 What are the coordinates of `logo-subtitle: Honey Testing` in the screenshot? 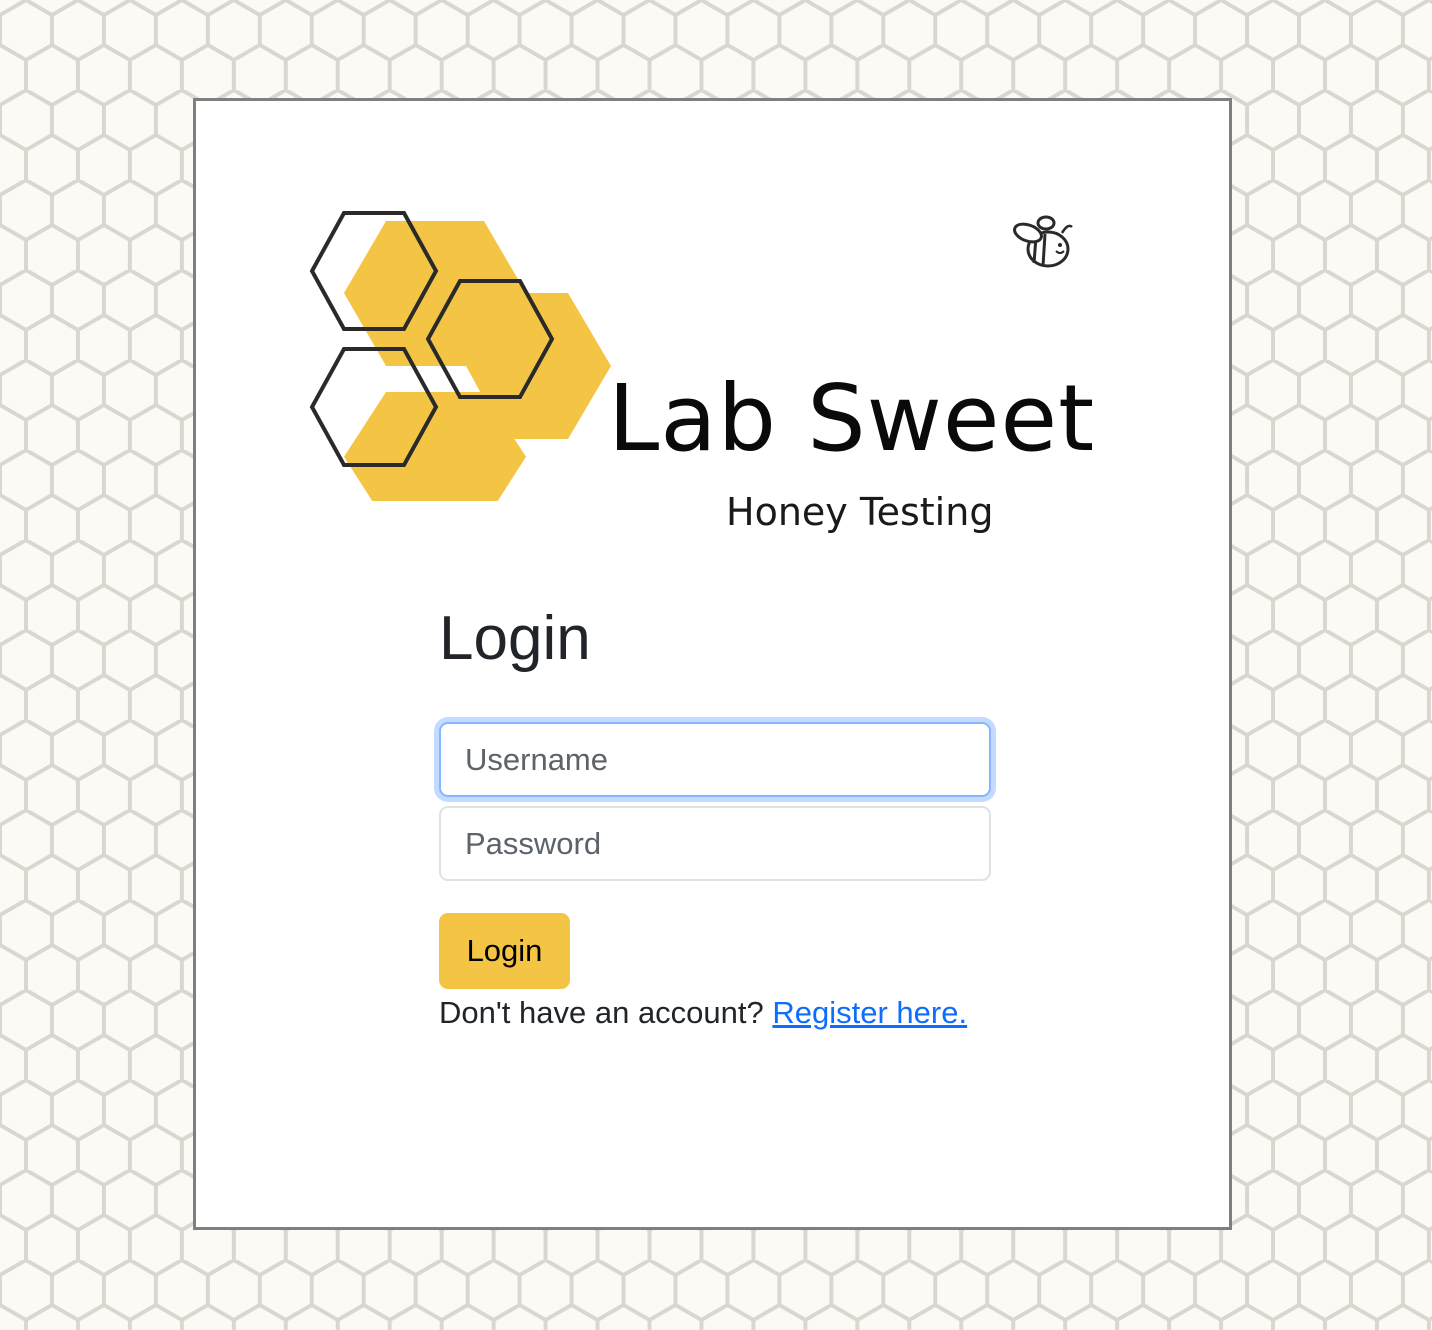 It's located at (860, 512).